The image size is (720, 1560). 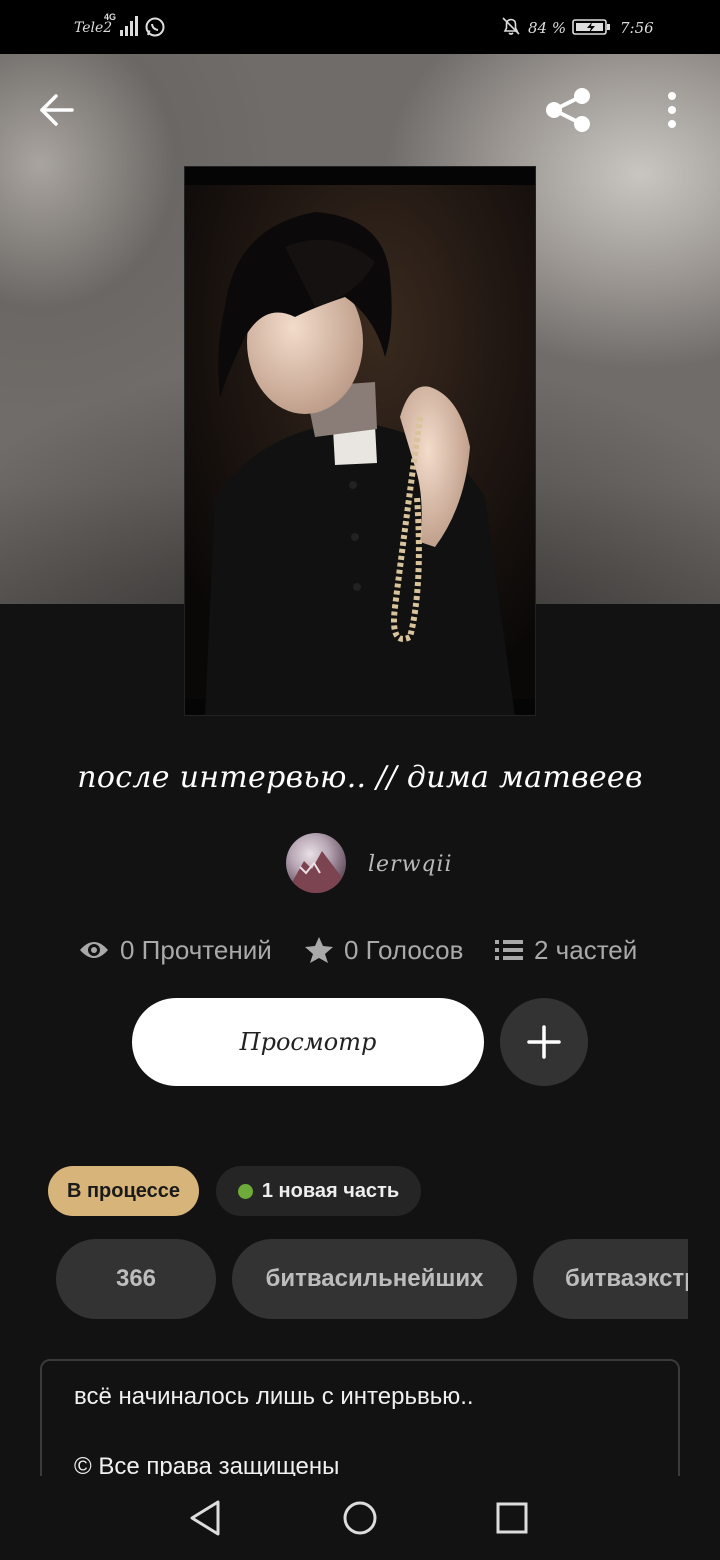 What do you see at coordinates (155, 27) in the screenshot?
I see `whatsapp-icon` at bounding box center [155, 27].